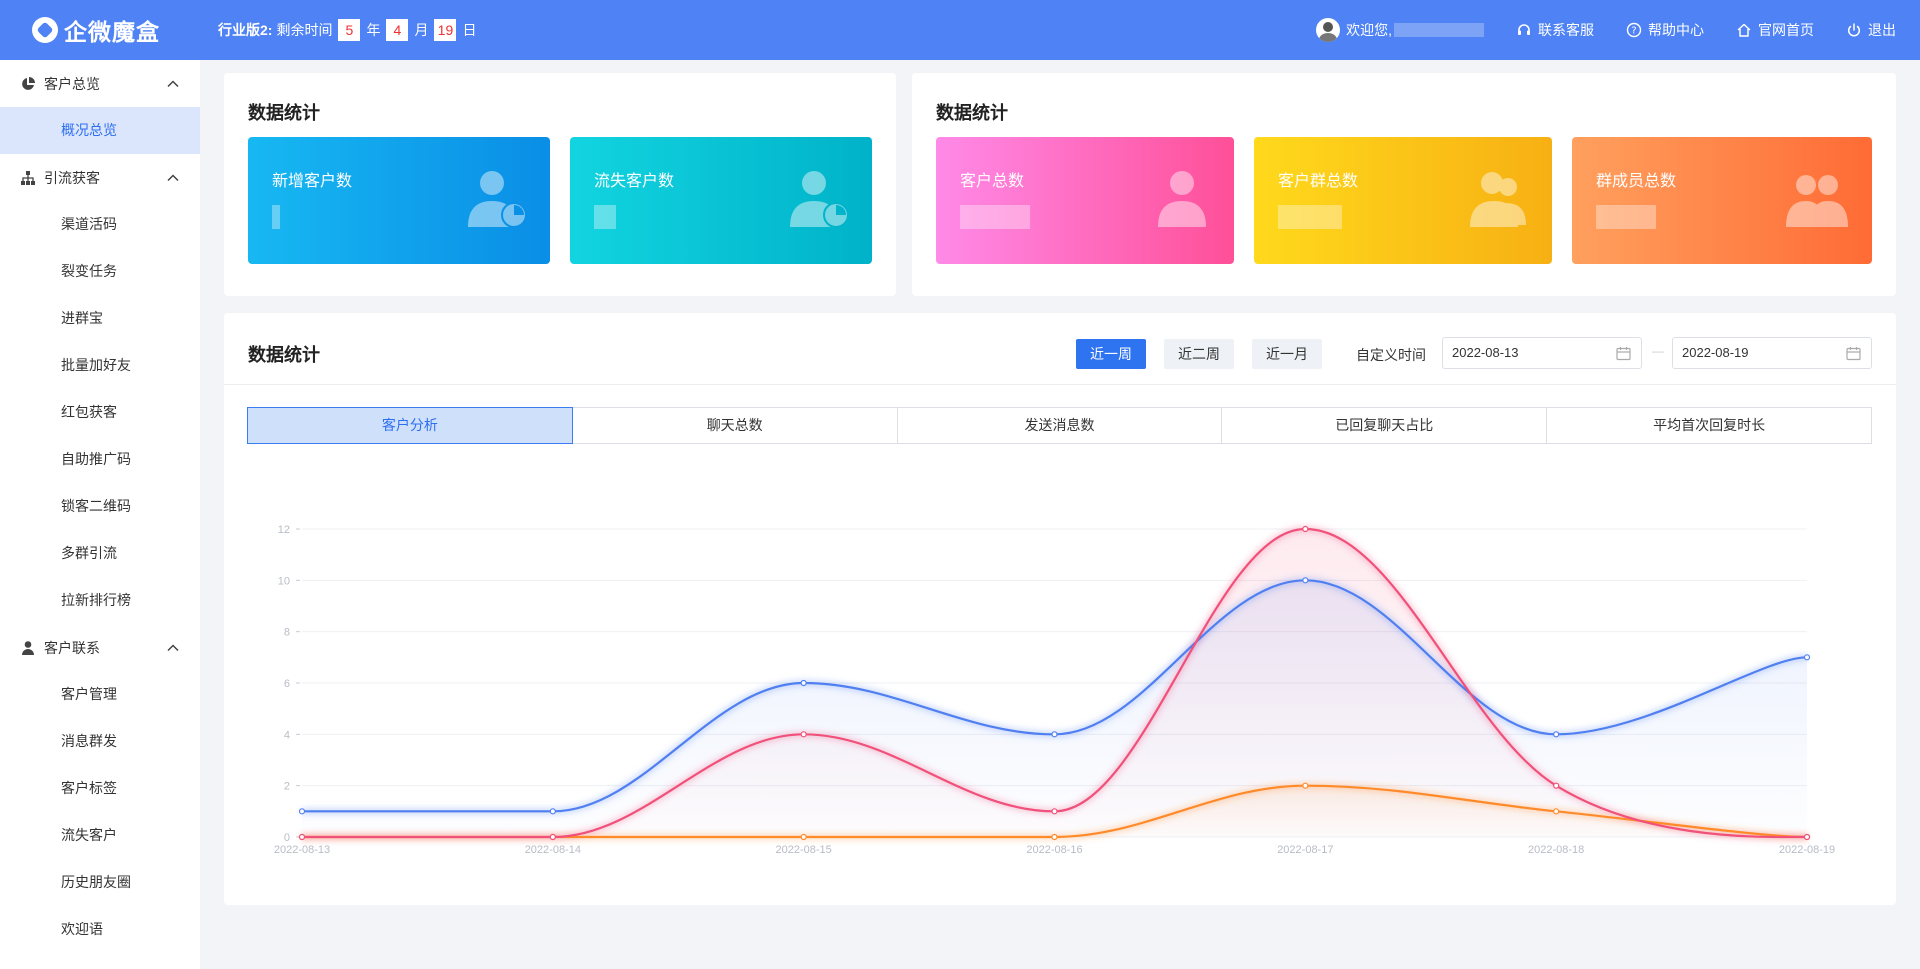 Image resolution: width=1920 pixels, height=969 pixels. I want to click on sidebar-item-customer-tags: 客户标签, so click(100, 788).